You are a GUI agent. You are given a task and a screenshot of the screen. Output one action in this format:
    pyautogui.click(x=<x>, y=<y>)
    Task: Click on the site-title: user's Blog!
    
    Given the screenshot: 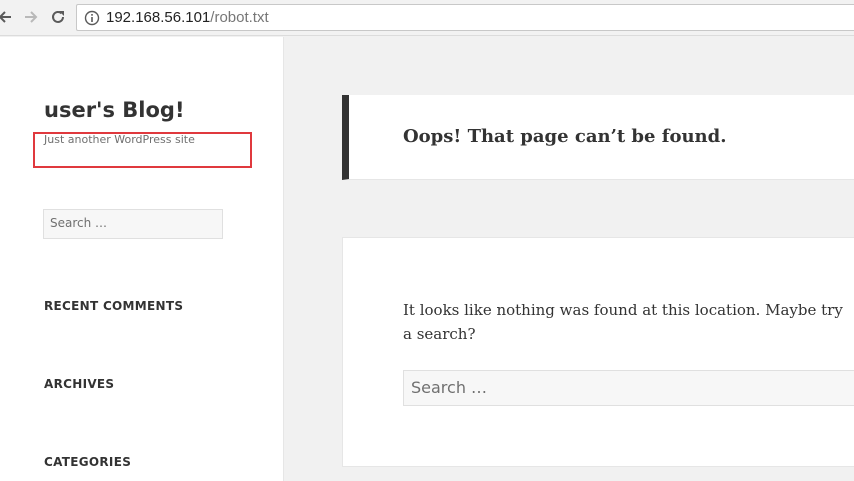 What is the action you would take?
    pyautogui.click(x=114, y=110)
    